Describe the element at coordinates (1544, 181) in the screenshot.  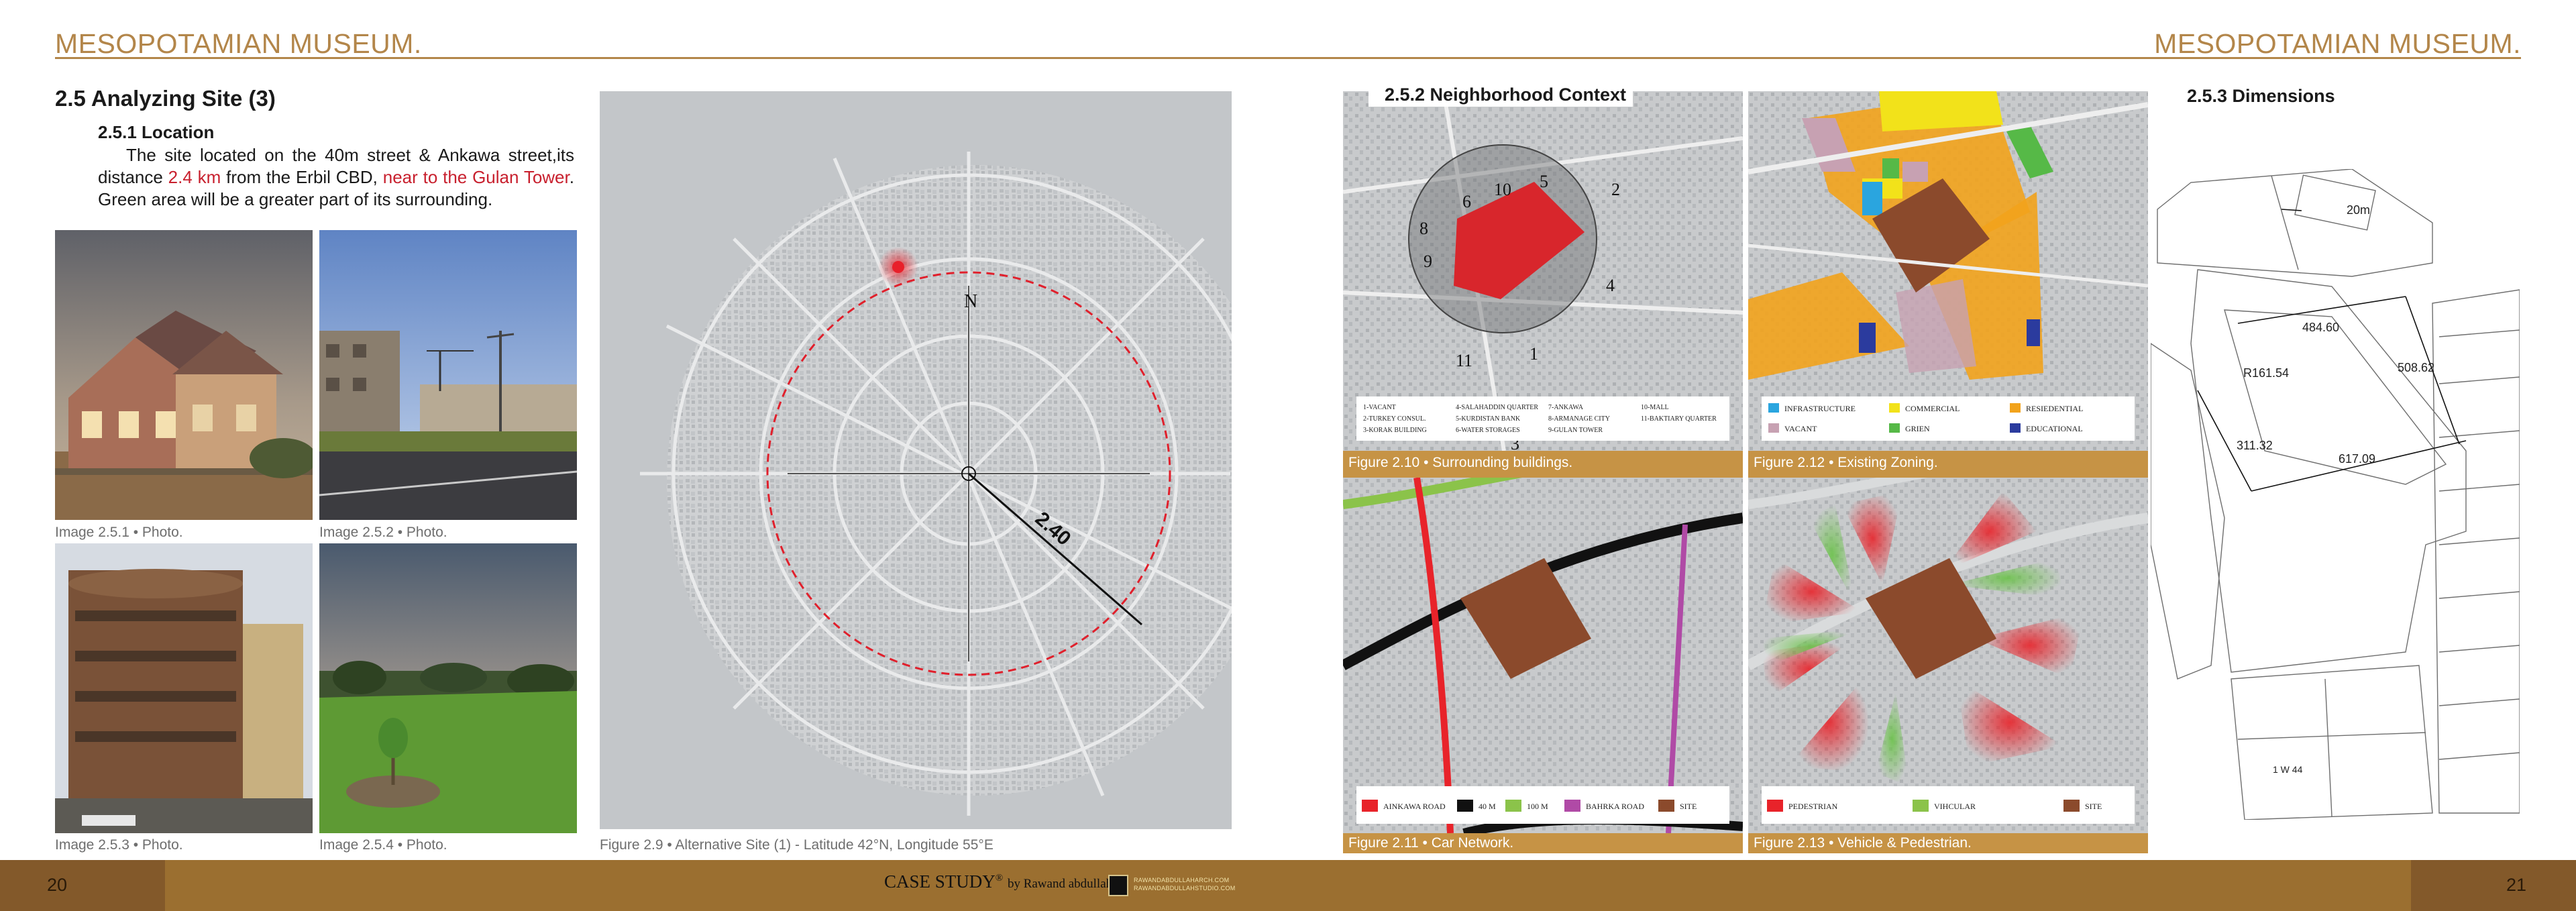
I see `marker-5: 5` at that location.